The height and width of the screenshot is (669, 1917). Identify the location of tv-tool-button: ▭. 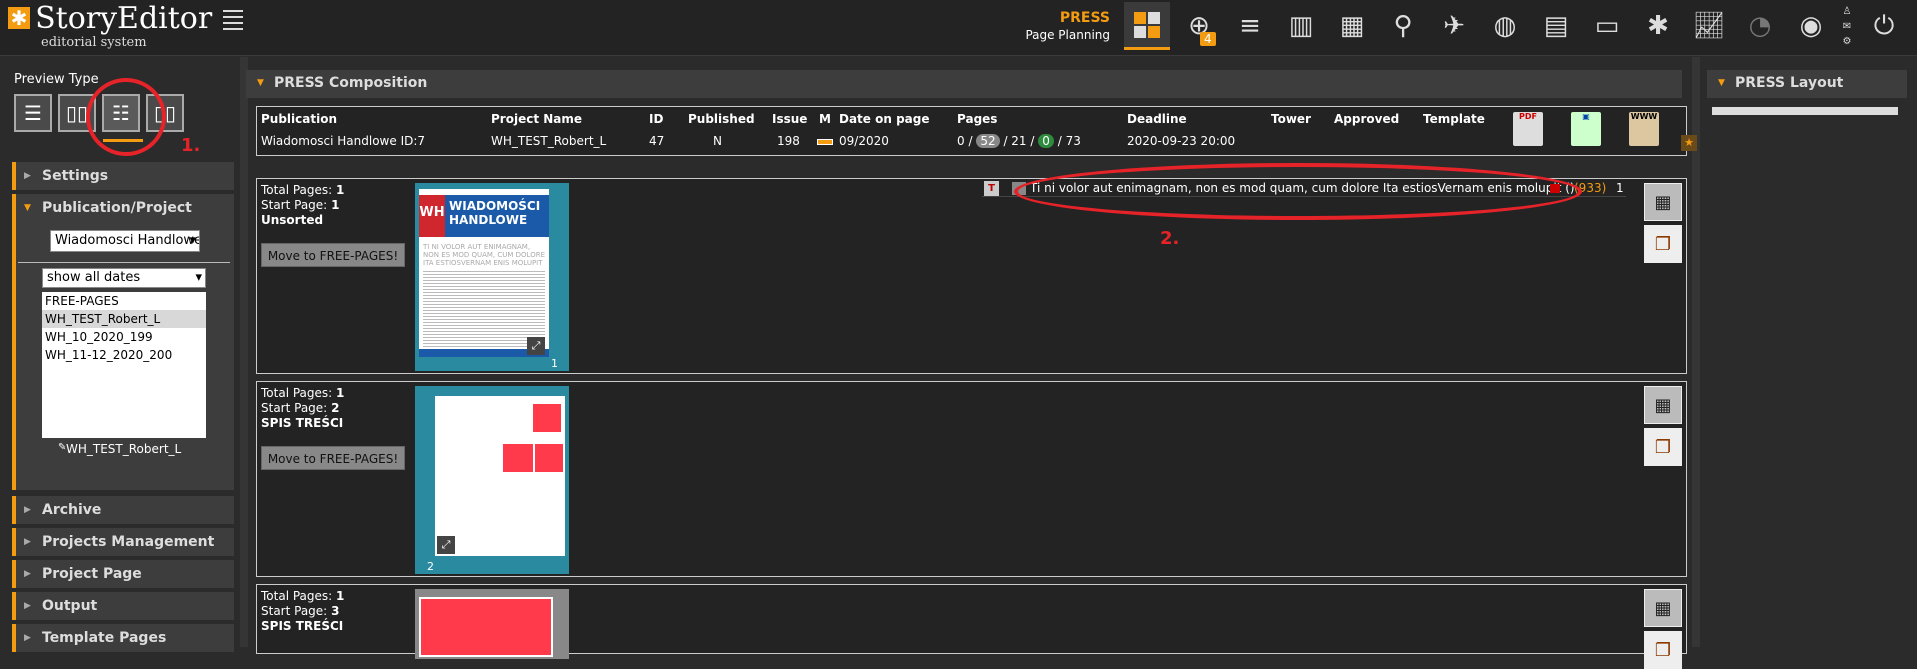
(1607, 26).